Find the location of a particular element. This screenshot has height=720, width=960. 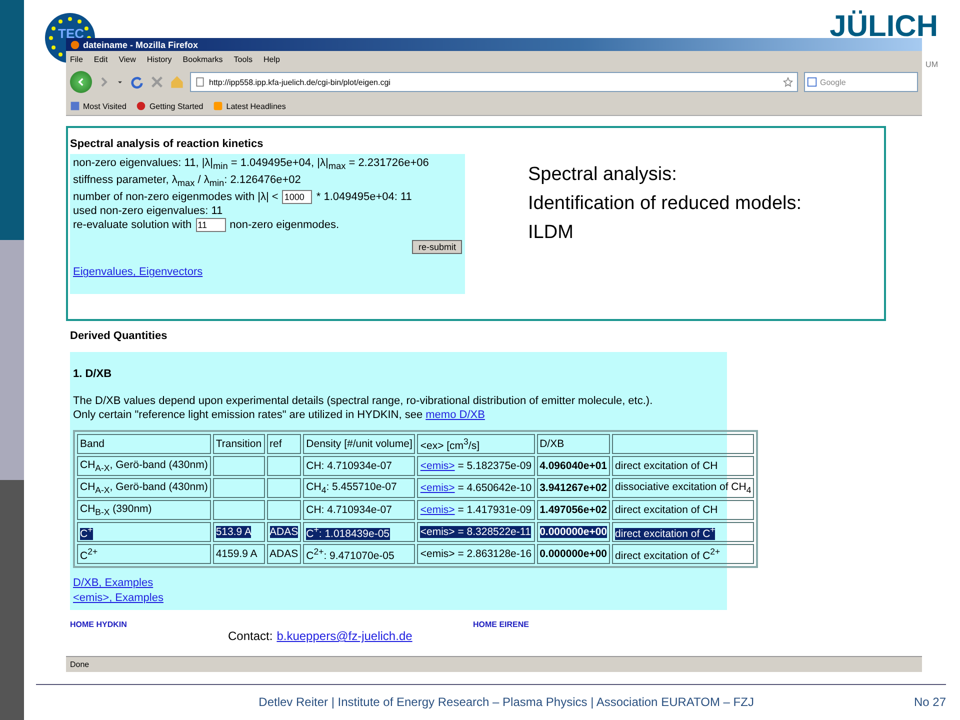

home-link: HOME EIRENE is located at coordinates (674, 624).